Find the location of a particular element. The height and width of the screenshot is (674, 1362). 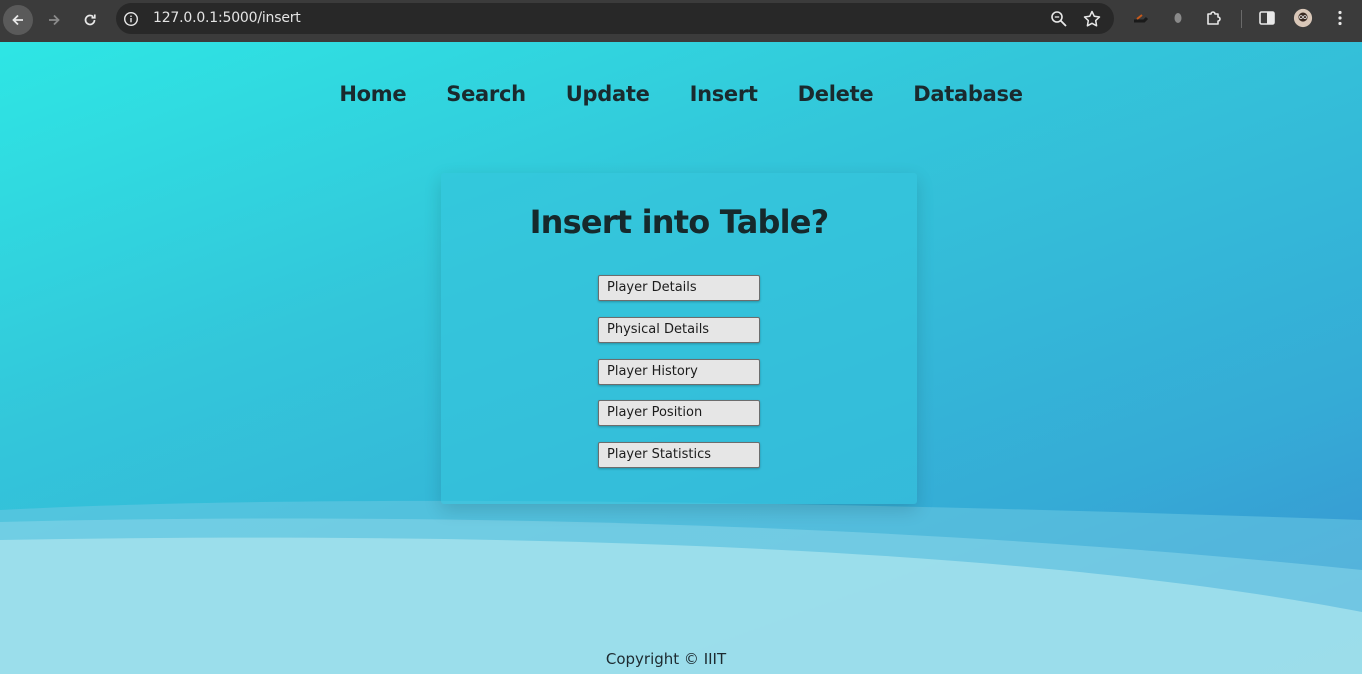

address-bar: 127.0.0.1:5000/insert is located at coordinates (615, 18).